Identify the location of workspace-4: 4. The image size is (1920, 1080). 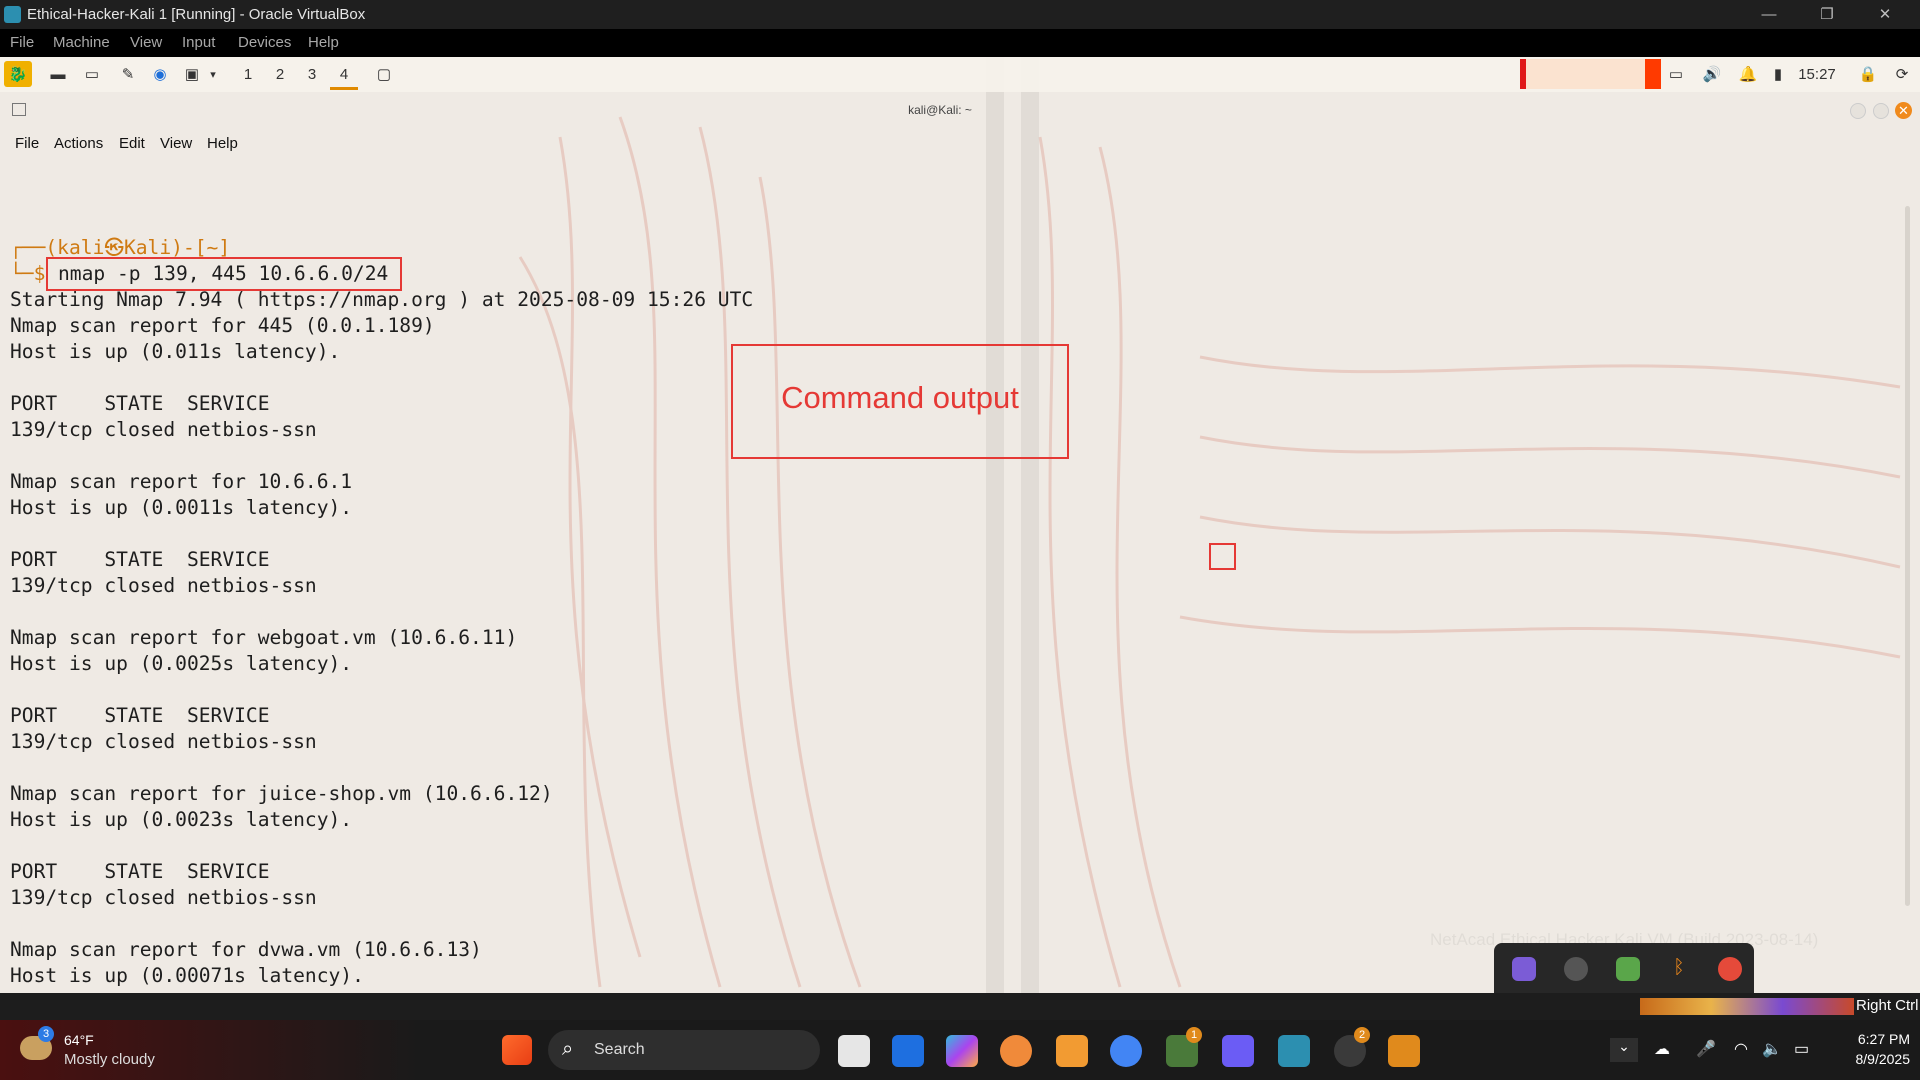
(344, 75).